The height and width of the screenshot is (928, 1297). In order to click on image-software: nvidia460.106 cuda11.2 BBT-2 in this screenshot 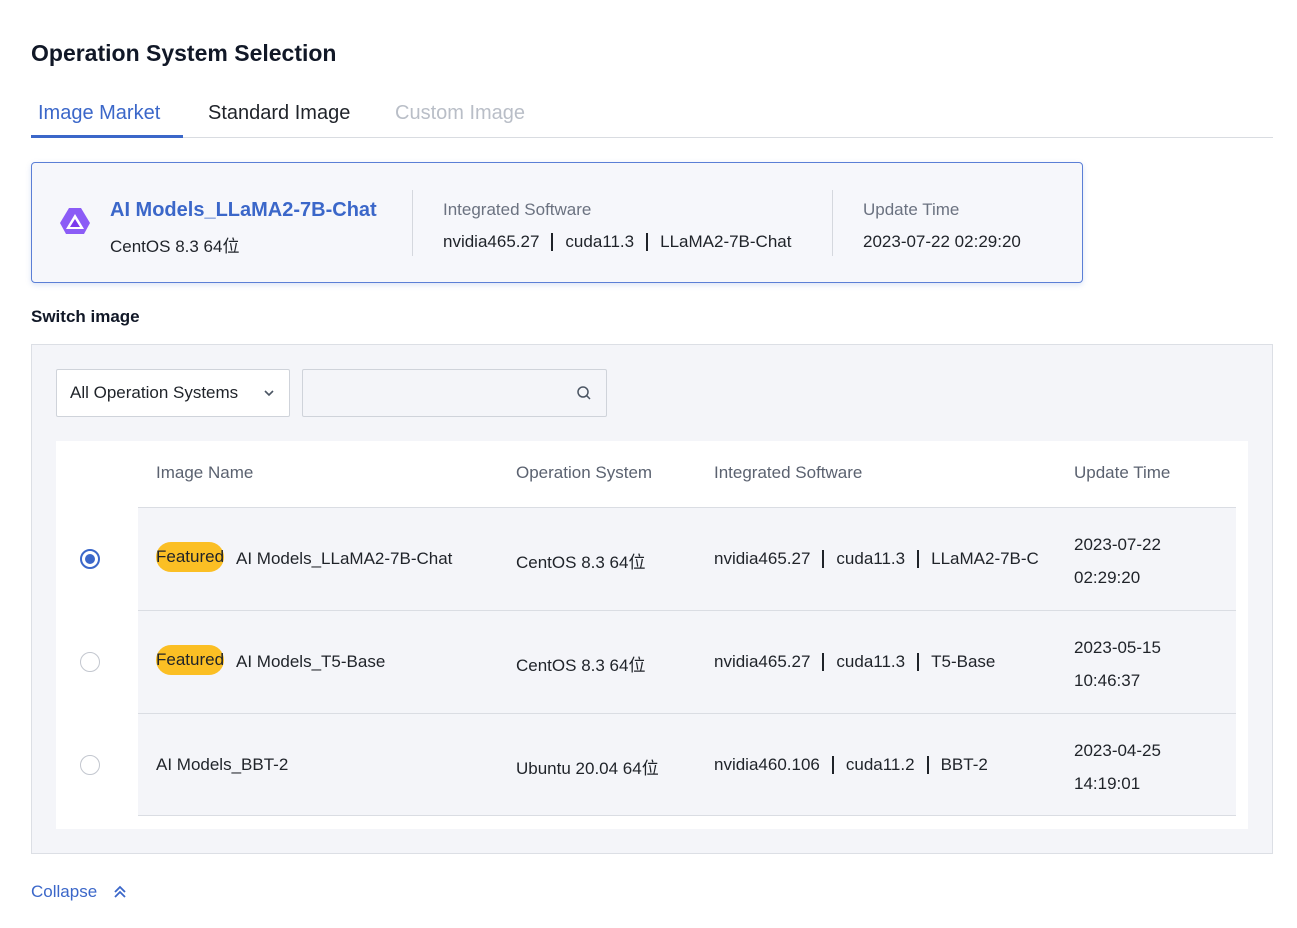, I will do `click(880, 765)`.